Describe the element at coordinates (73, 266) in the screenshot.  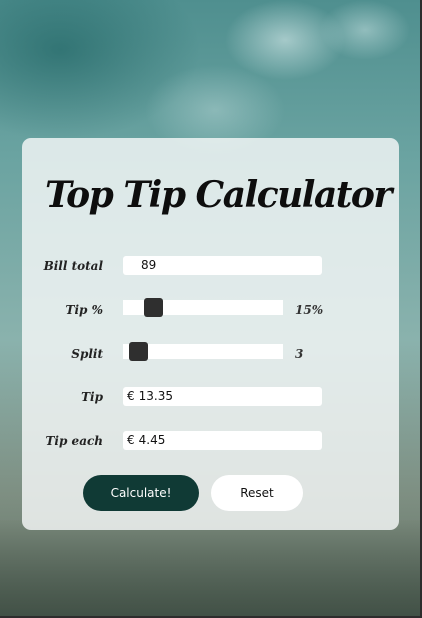
I see `bill-total-label: Bill total` at that location.